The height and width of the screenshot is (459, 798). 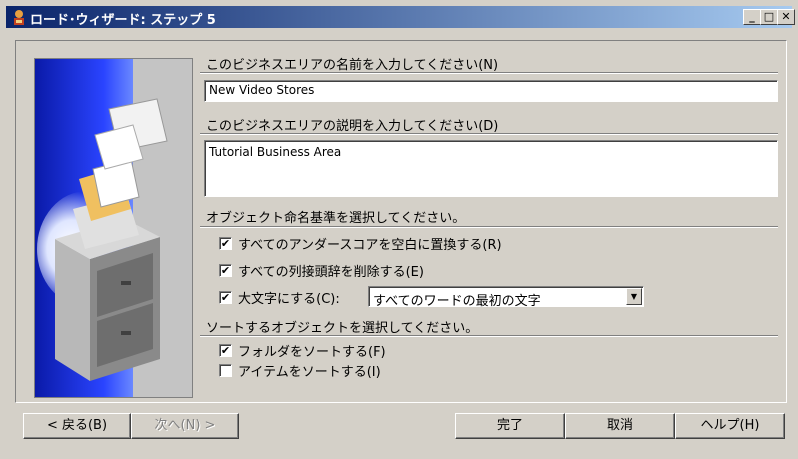 What do you see at coordinates (225, 297) in the screenshot?
I see `capitalize-checkbox: ✔` at bounding box center [225, 297].